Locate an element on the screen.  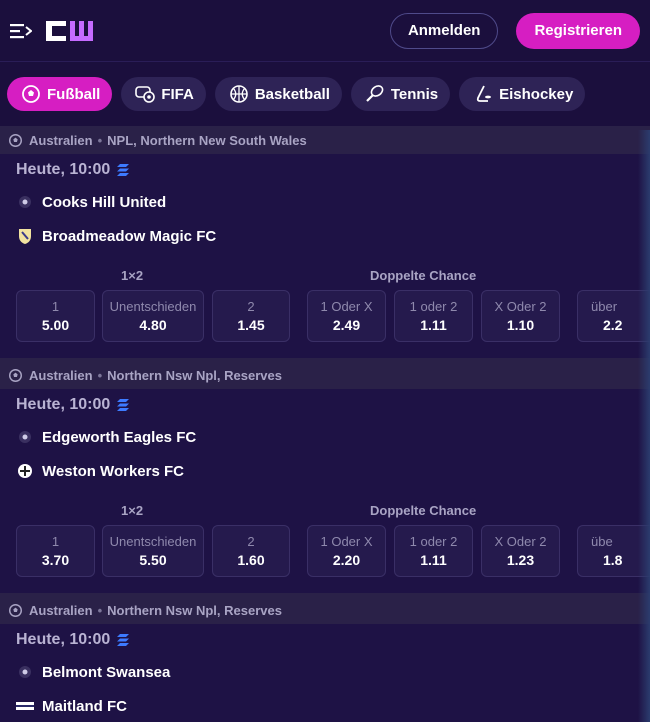
sports-tab-bar: Fußball FIFA Basketball Tennis Eishockey is located at coordinates (325, 94).